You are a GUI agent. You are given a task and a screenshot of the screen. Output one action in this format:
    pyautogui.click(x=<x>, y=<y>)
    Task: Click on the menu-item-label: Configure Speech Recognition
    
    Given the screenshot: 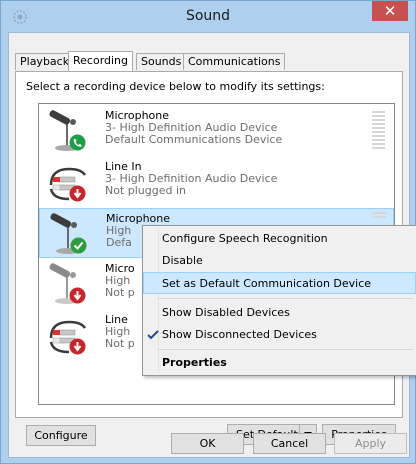 What is the action you would take?
    pyautogui.click(x=245, y=238)
    